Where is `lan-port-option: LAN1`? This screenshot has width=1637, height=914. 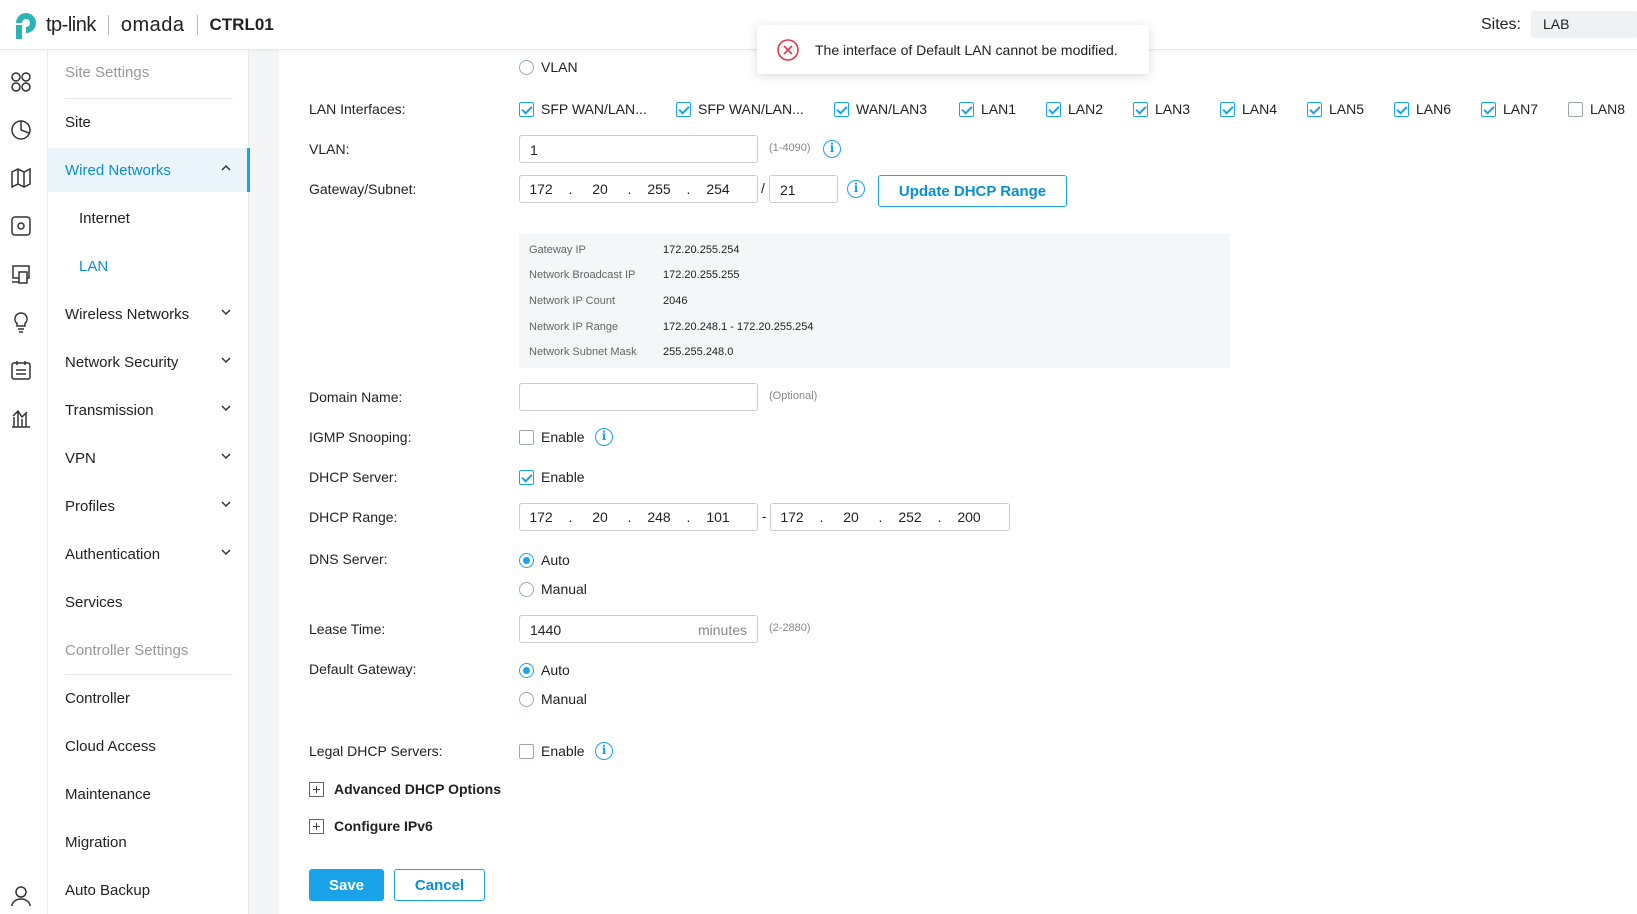 lan-port-option: LAN1 is located at coordinates (987, 109).